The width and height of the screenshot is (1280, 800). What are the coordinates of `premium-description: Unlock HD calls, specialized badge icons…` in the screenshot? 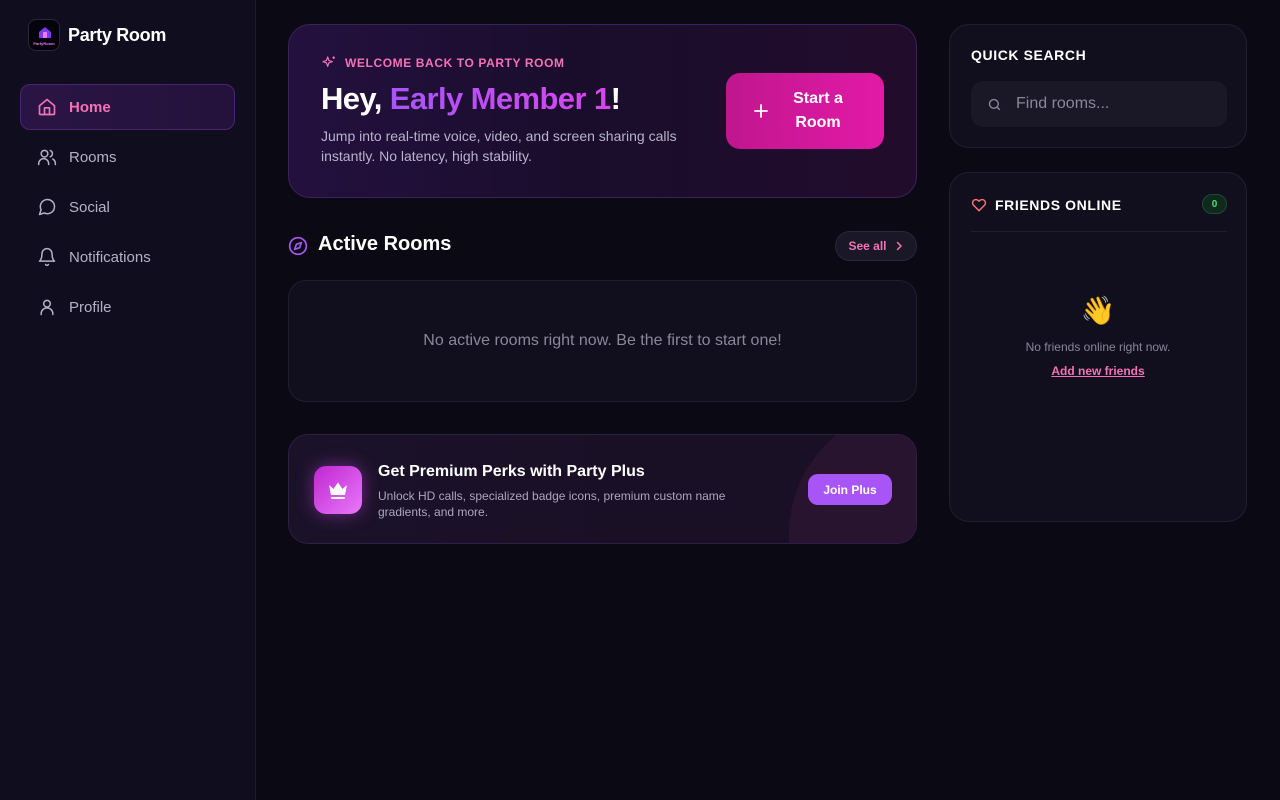 It's located at (552, 504).